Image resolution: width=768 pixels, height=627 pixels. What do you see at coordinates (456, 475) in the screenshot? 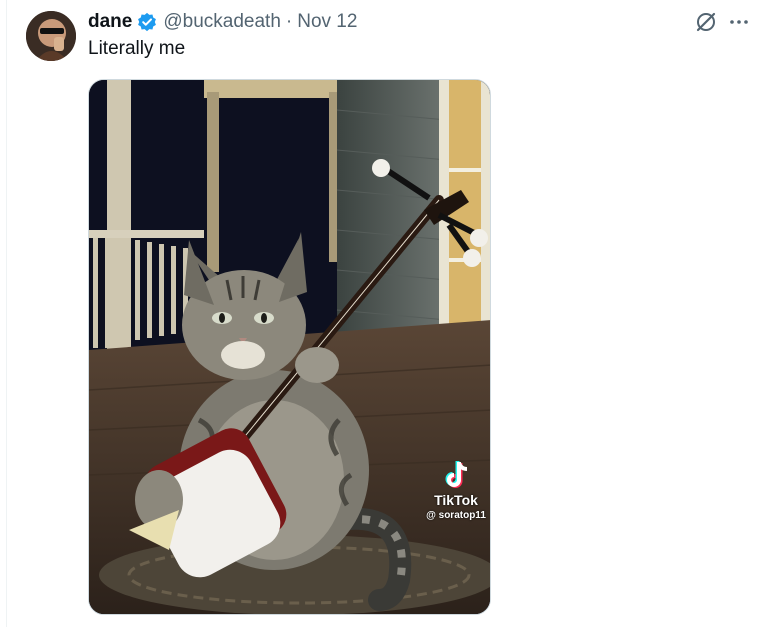
I see `tiktok-logo-icon` at bounding box center [456, 475].